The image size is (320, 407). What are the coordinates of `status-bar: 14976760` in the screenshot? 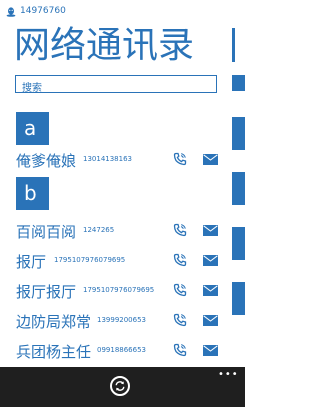 It's located at (122, 11).